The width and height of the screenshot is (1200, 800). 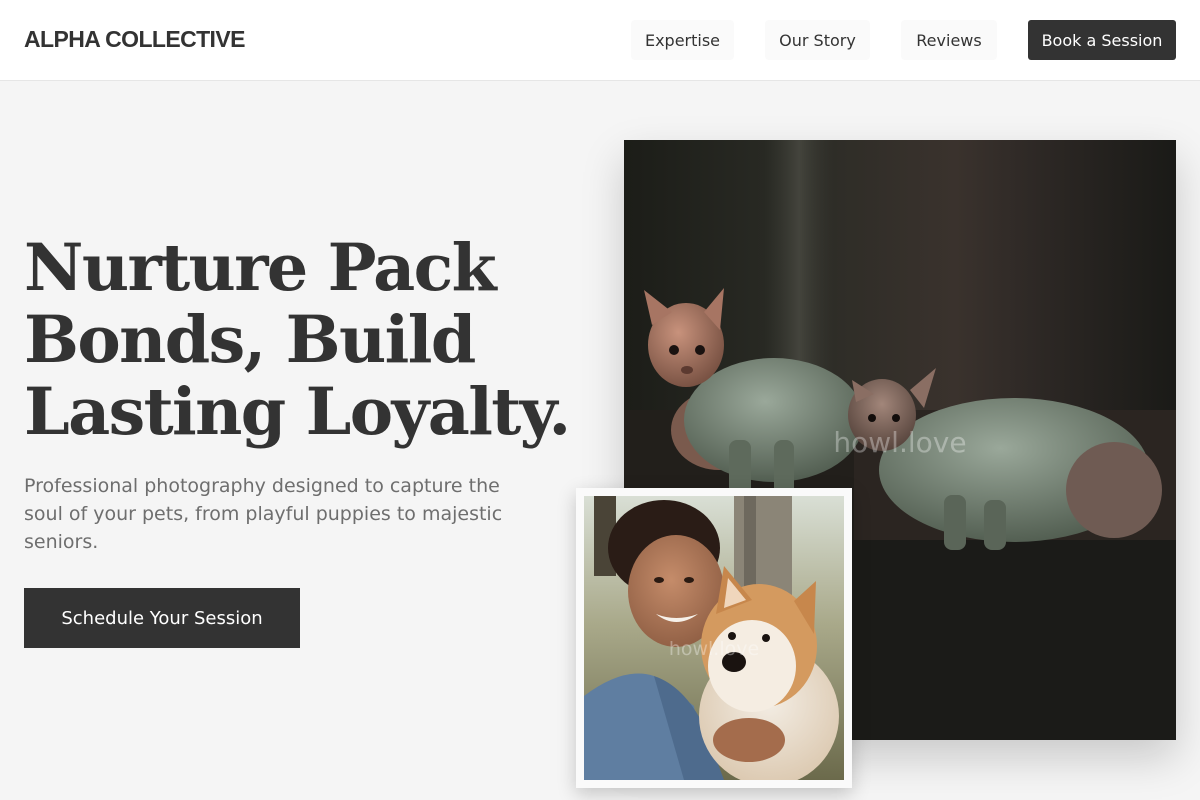 What do you see at coordinates (682, 40) in the screenshot?
I see `nav-expertise: Expertise` at bounding box center [682, 40].